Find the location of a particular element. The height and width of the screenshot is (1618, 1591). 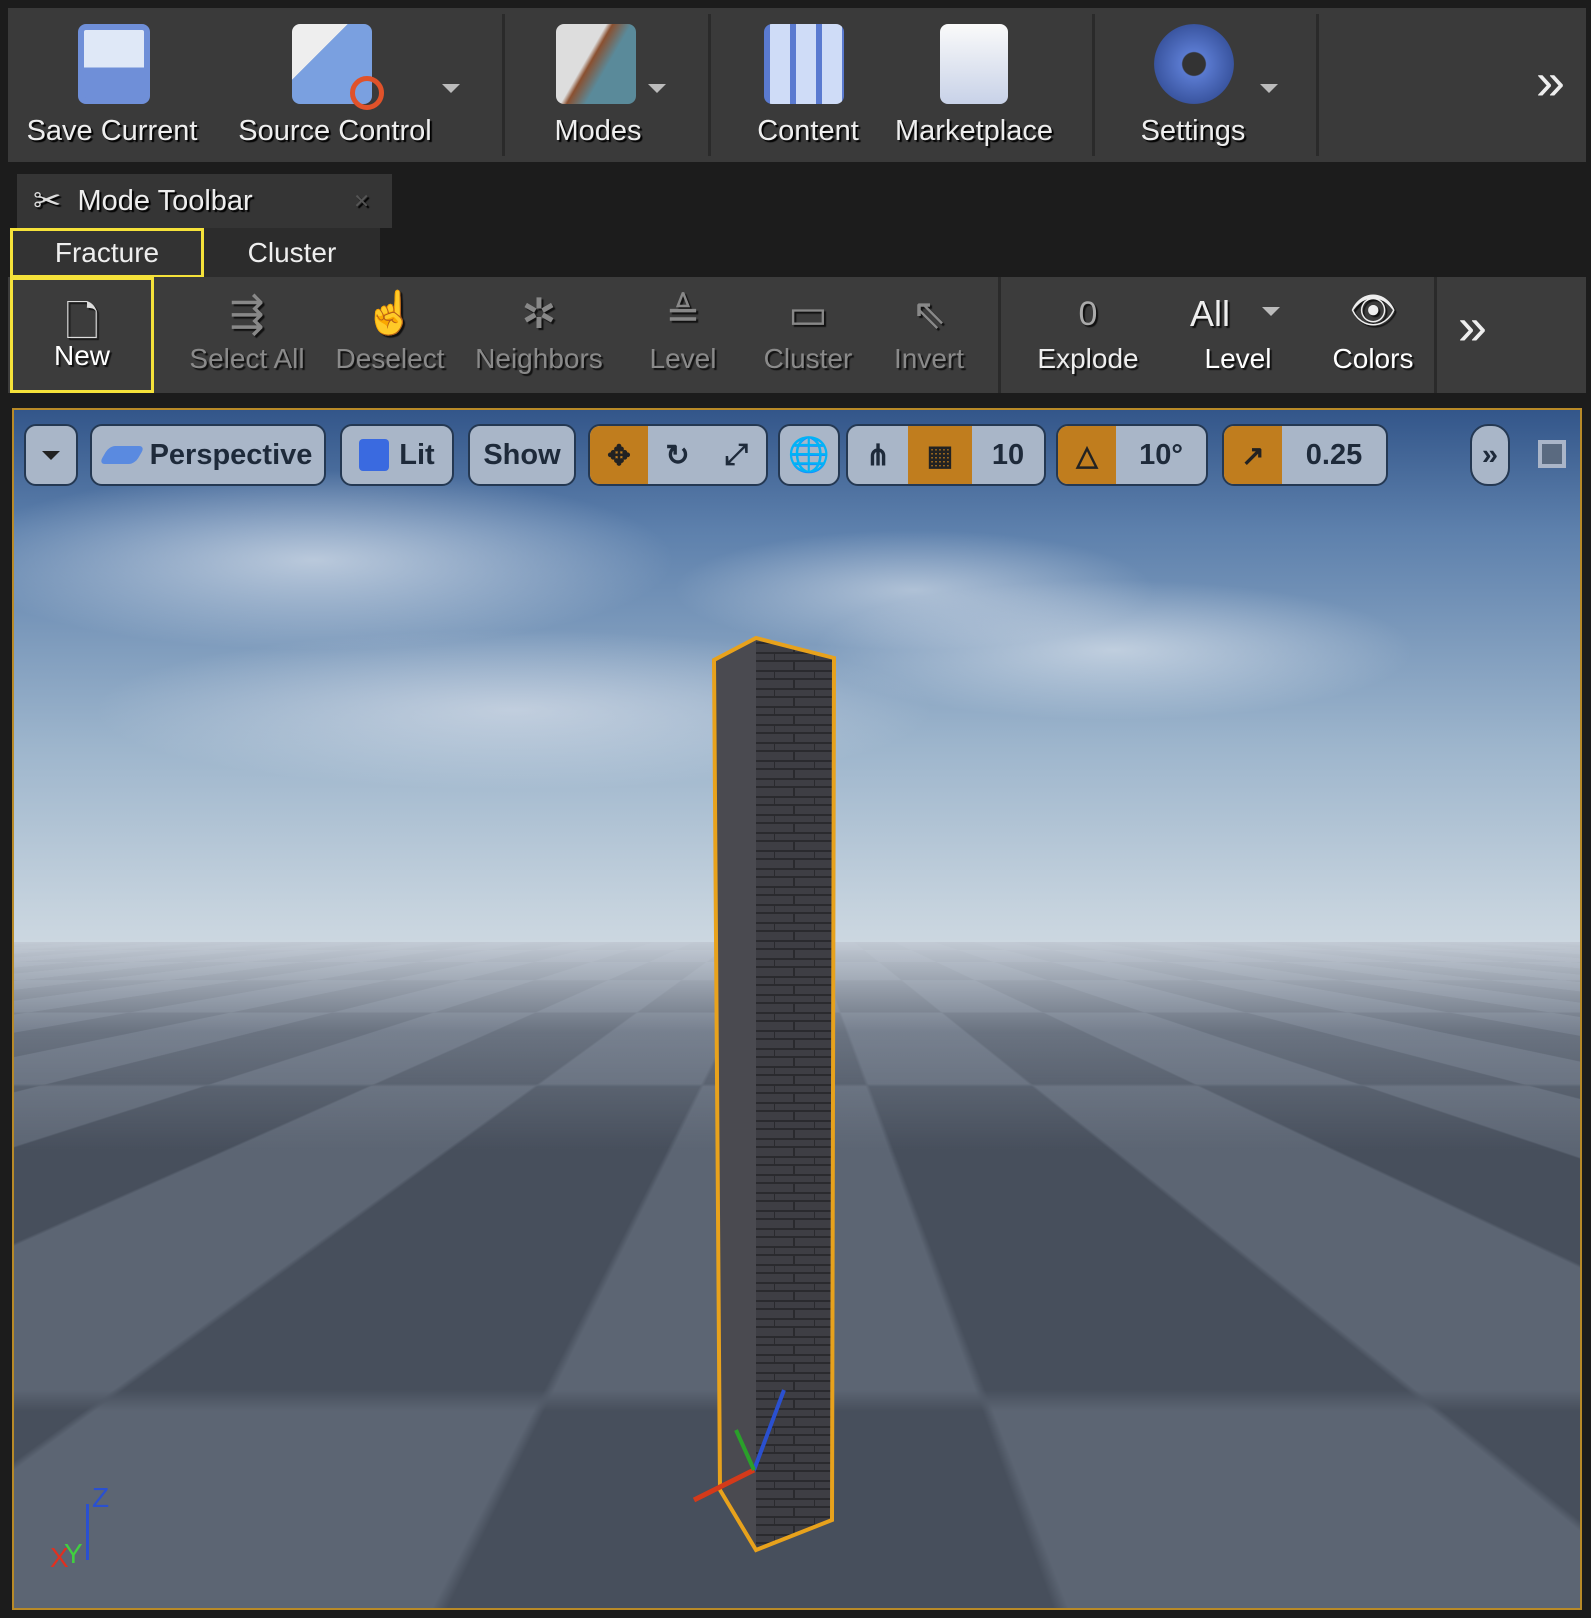

scale-icon: ⤢ is located at coordinates (736, 455).